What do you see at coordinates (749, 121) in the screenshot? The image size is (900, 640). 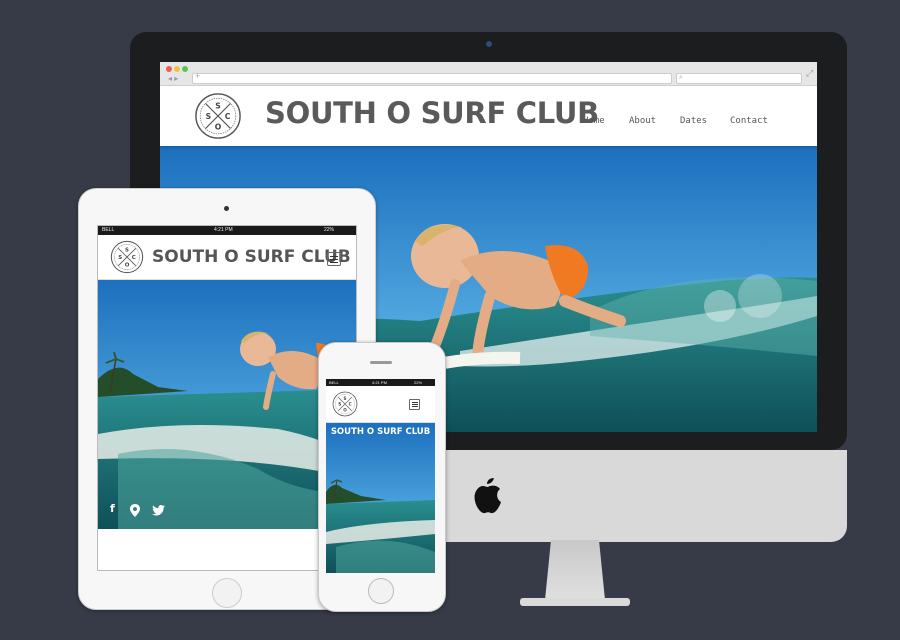 I see `nav-contact: Contact` at bounding box center [749, 121].